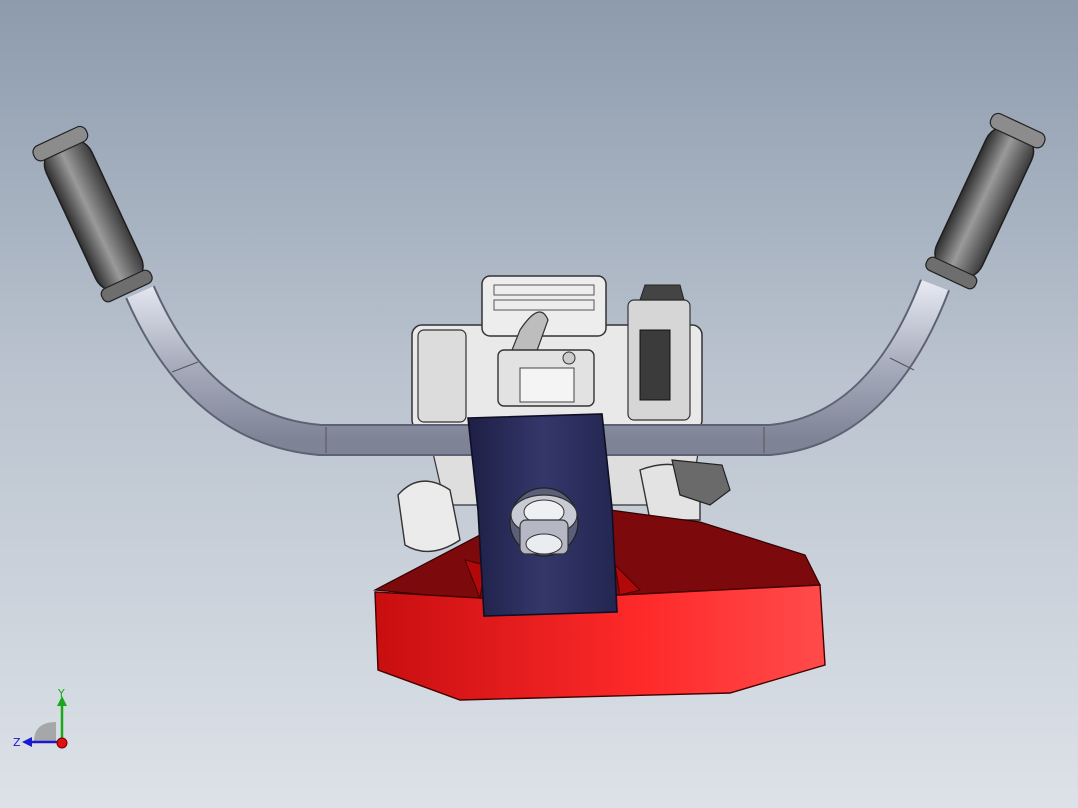  Describe the element at coordinates (93, 214) in the screenshot. I see `left-grip` at that location.